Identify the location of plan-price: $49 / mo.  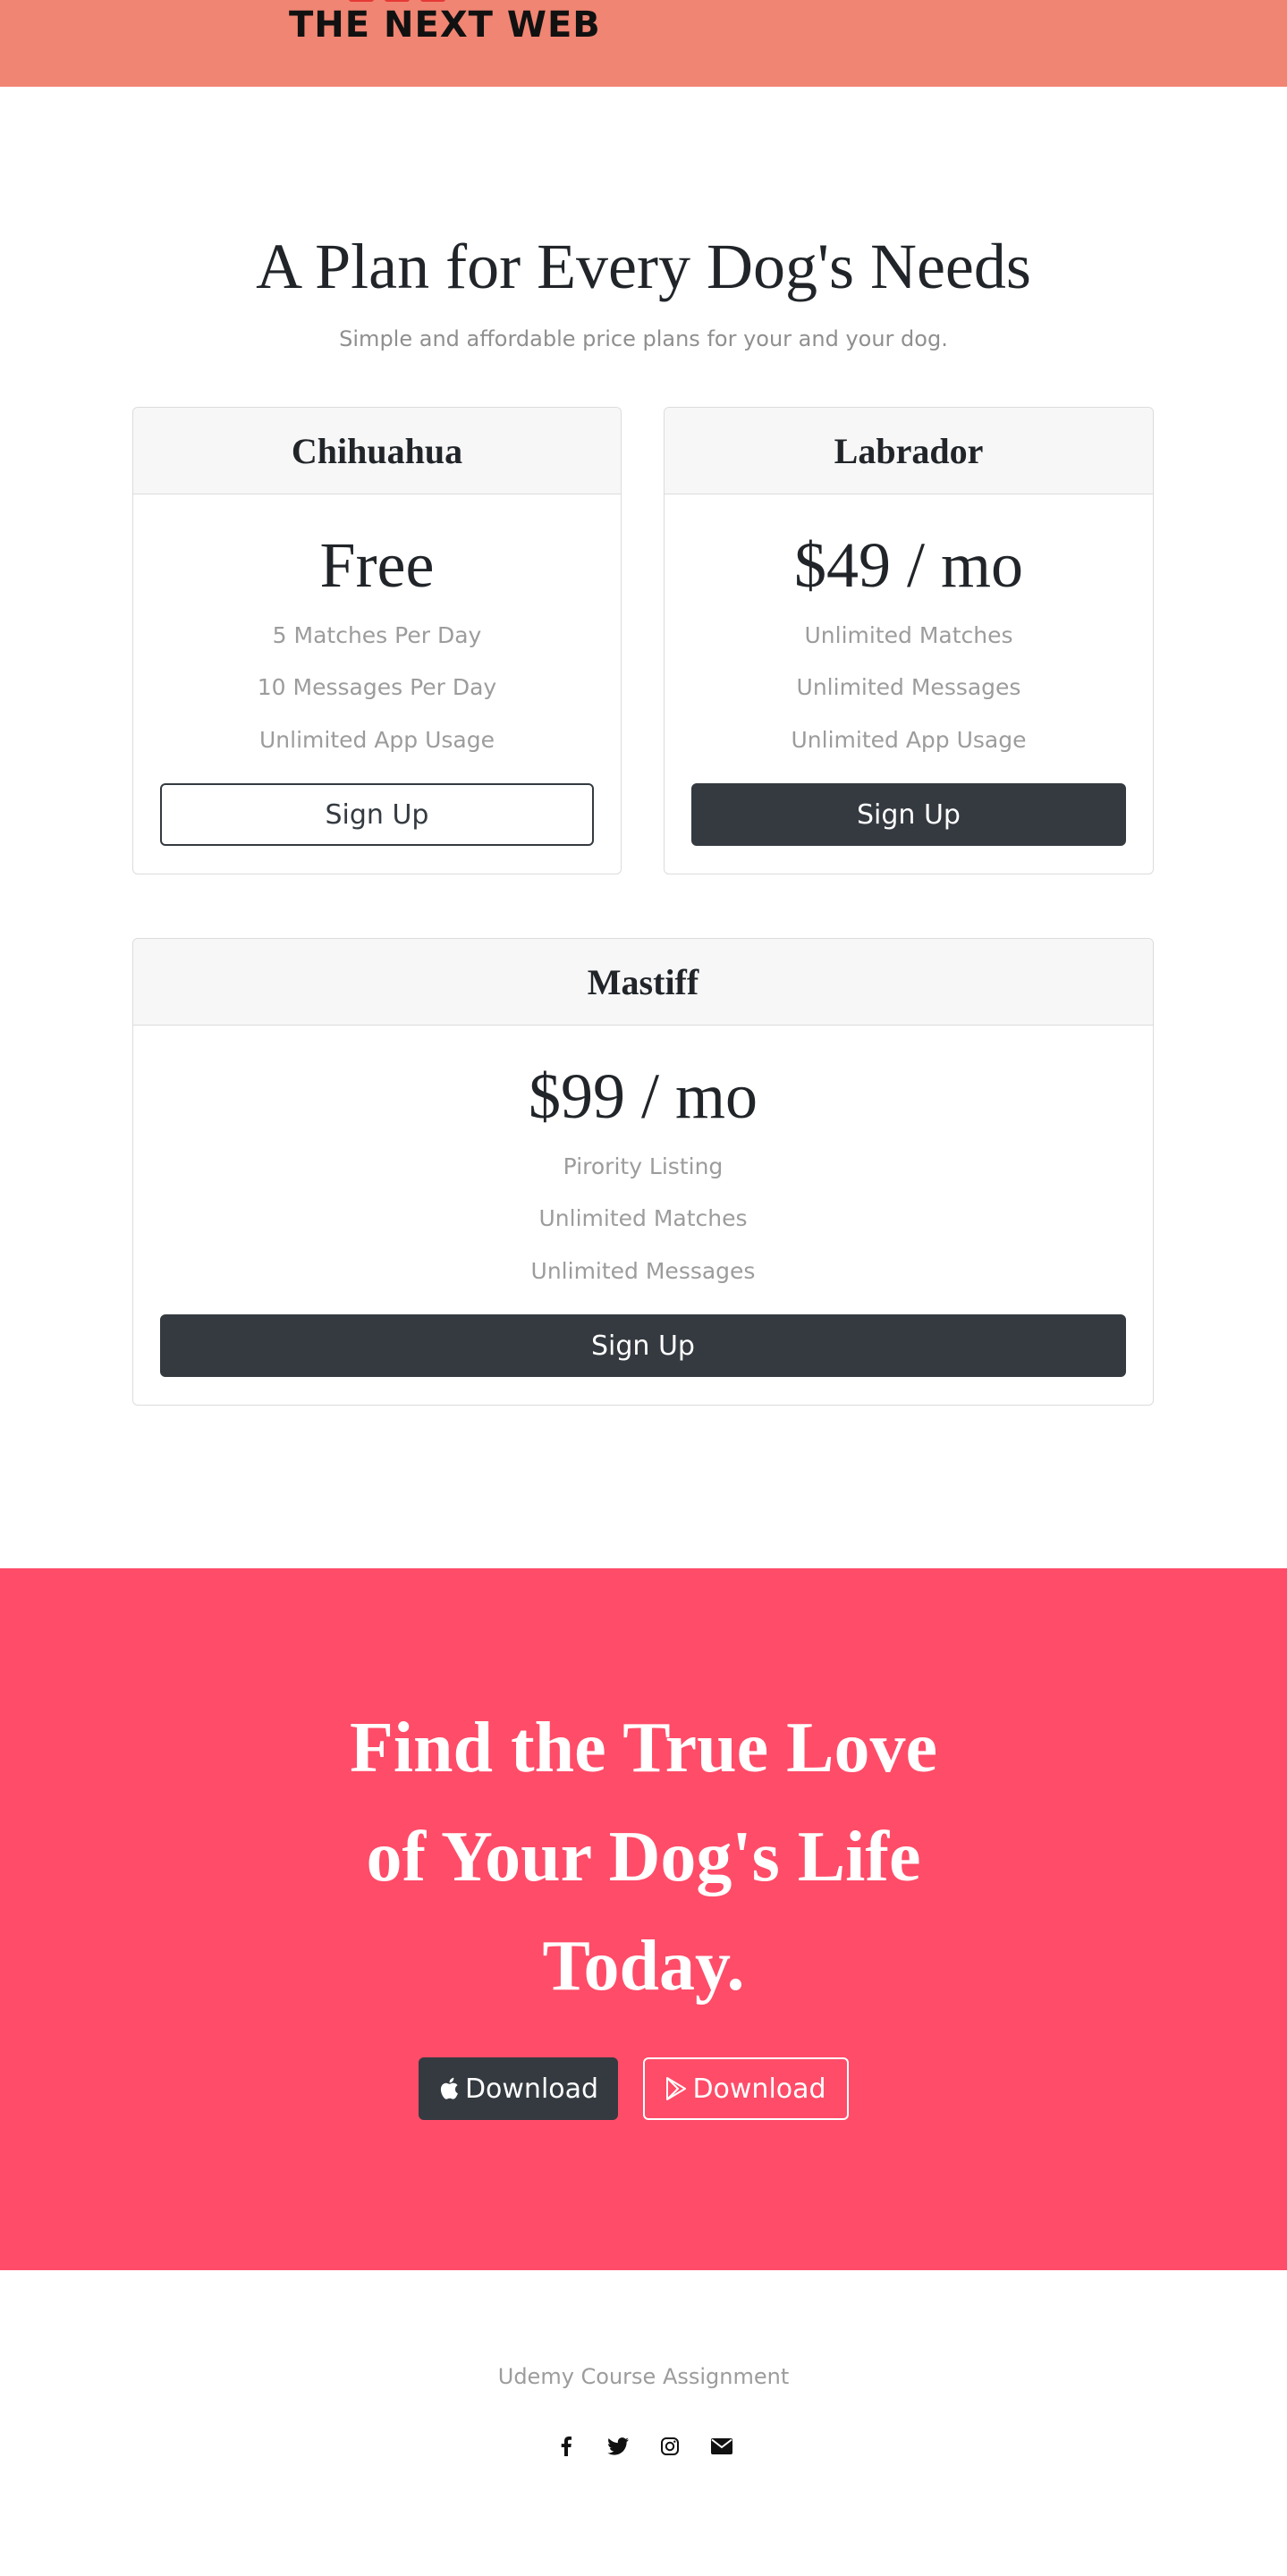
(908, 565).